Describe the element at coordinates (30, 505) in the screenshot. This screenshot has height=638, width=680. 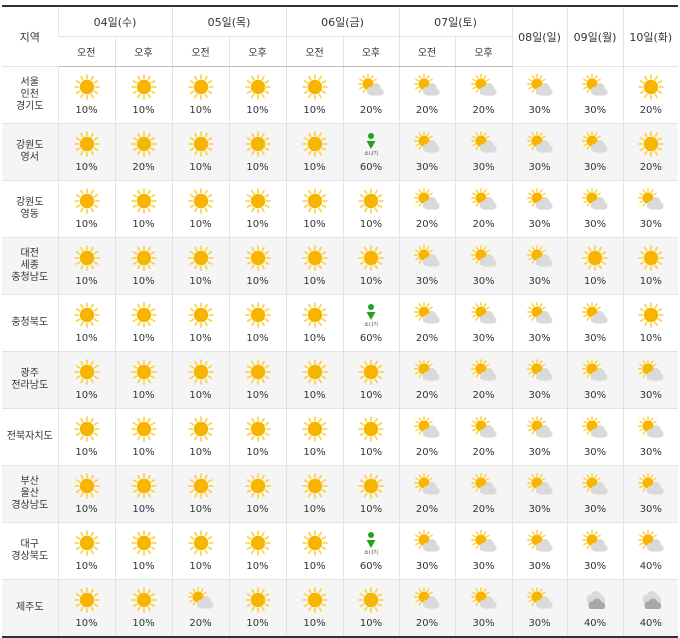
I see `region-line: 경상남도` at that location.